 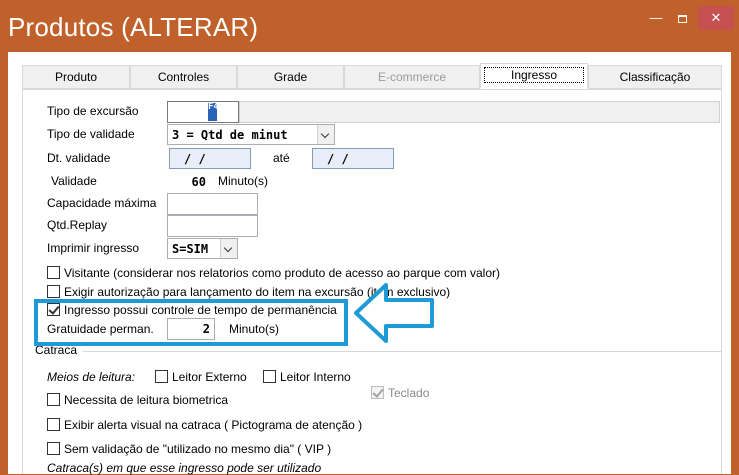 I want to click on tipo-excursao-input: F4, so click(x=203, y=112).